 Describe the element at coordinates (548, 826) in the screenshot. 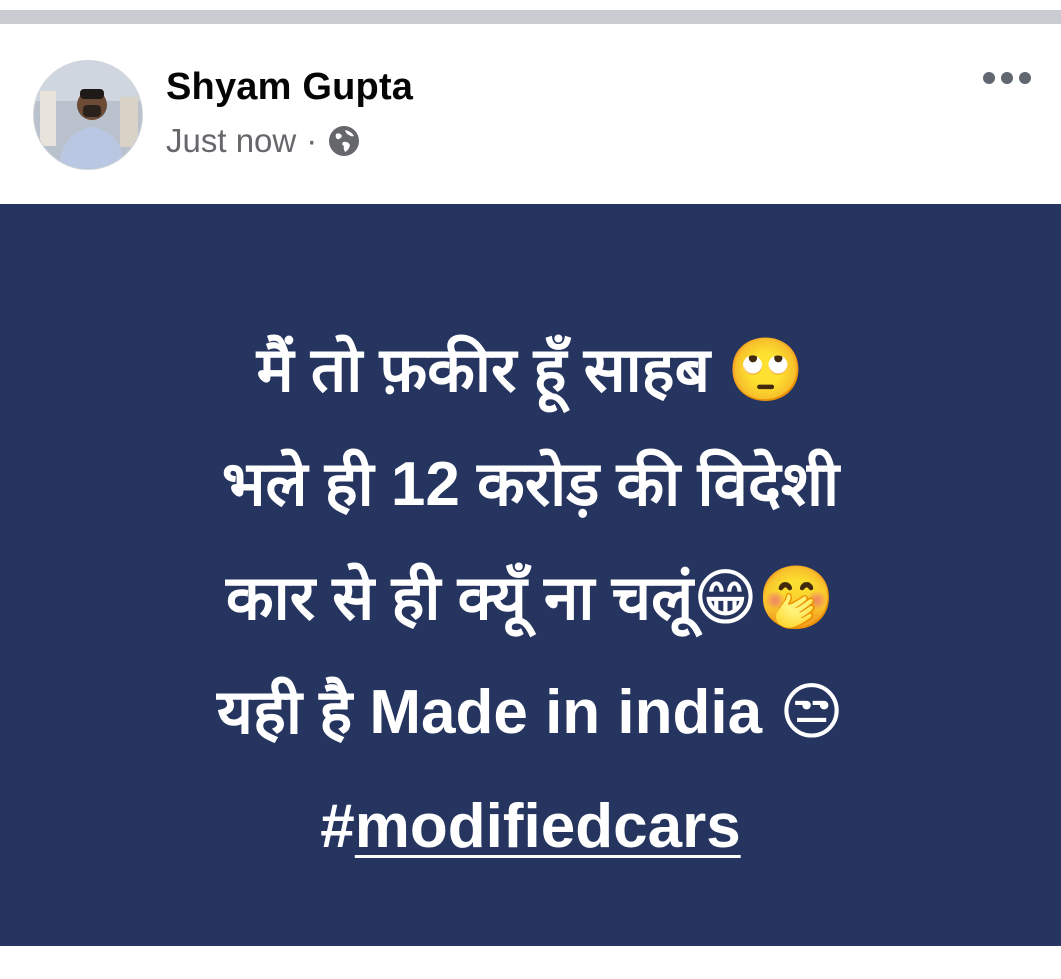

I see `hashtag-link: modifiedcars` at that location.